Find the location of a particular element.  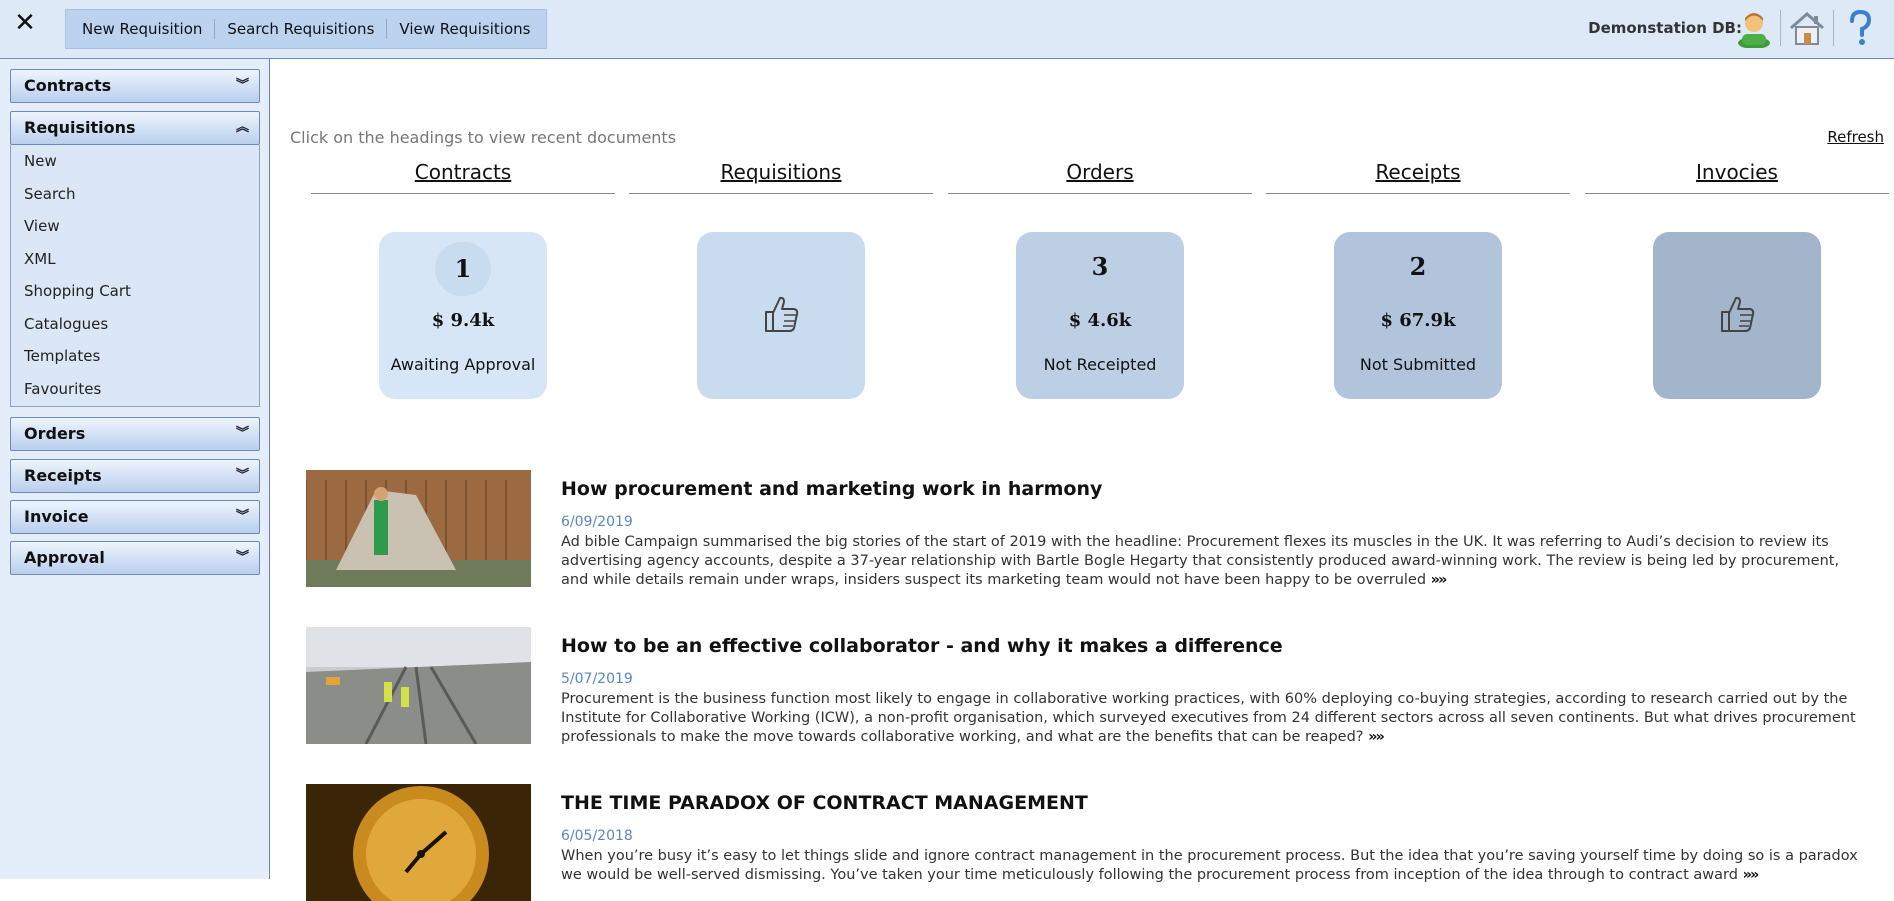

receipts-summary-card: 2 $ 67.9k Not Submitted is located at coordinates (1418, 315).